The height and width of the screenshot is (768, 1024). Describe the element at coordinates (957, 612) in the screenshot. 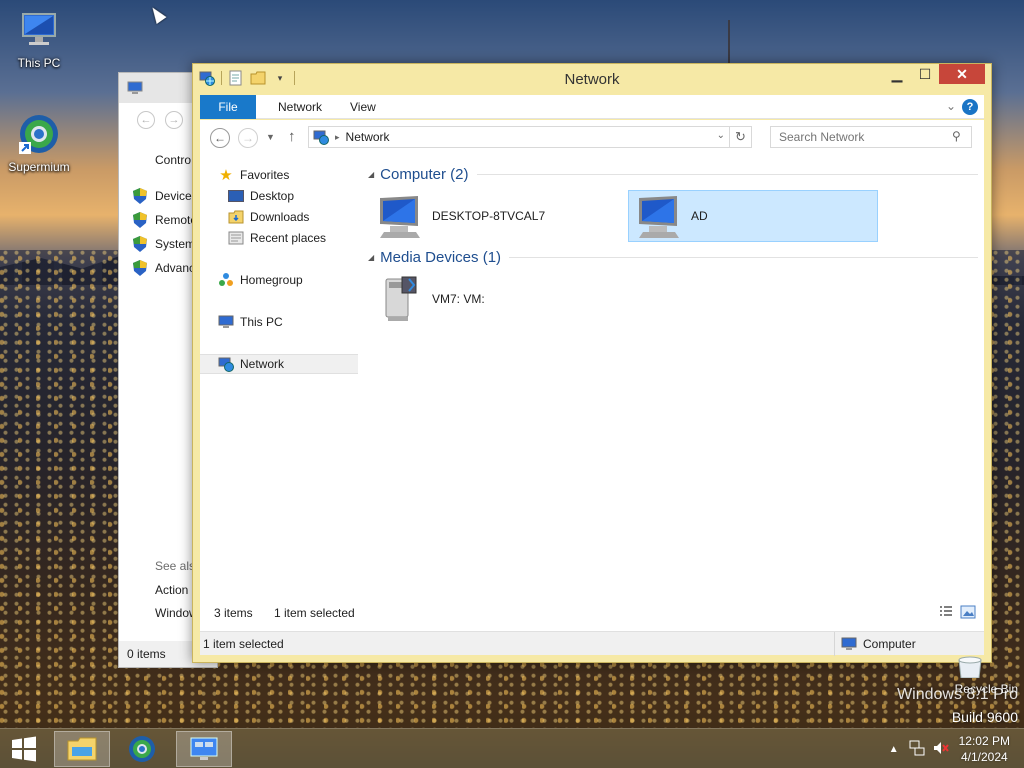

I see `view-buttons` at that location.